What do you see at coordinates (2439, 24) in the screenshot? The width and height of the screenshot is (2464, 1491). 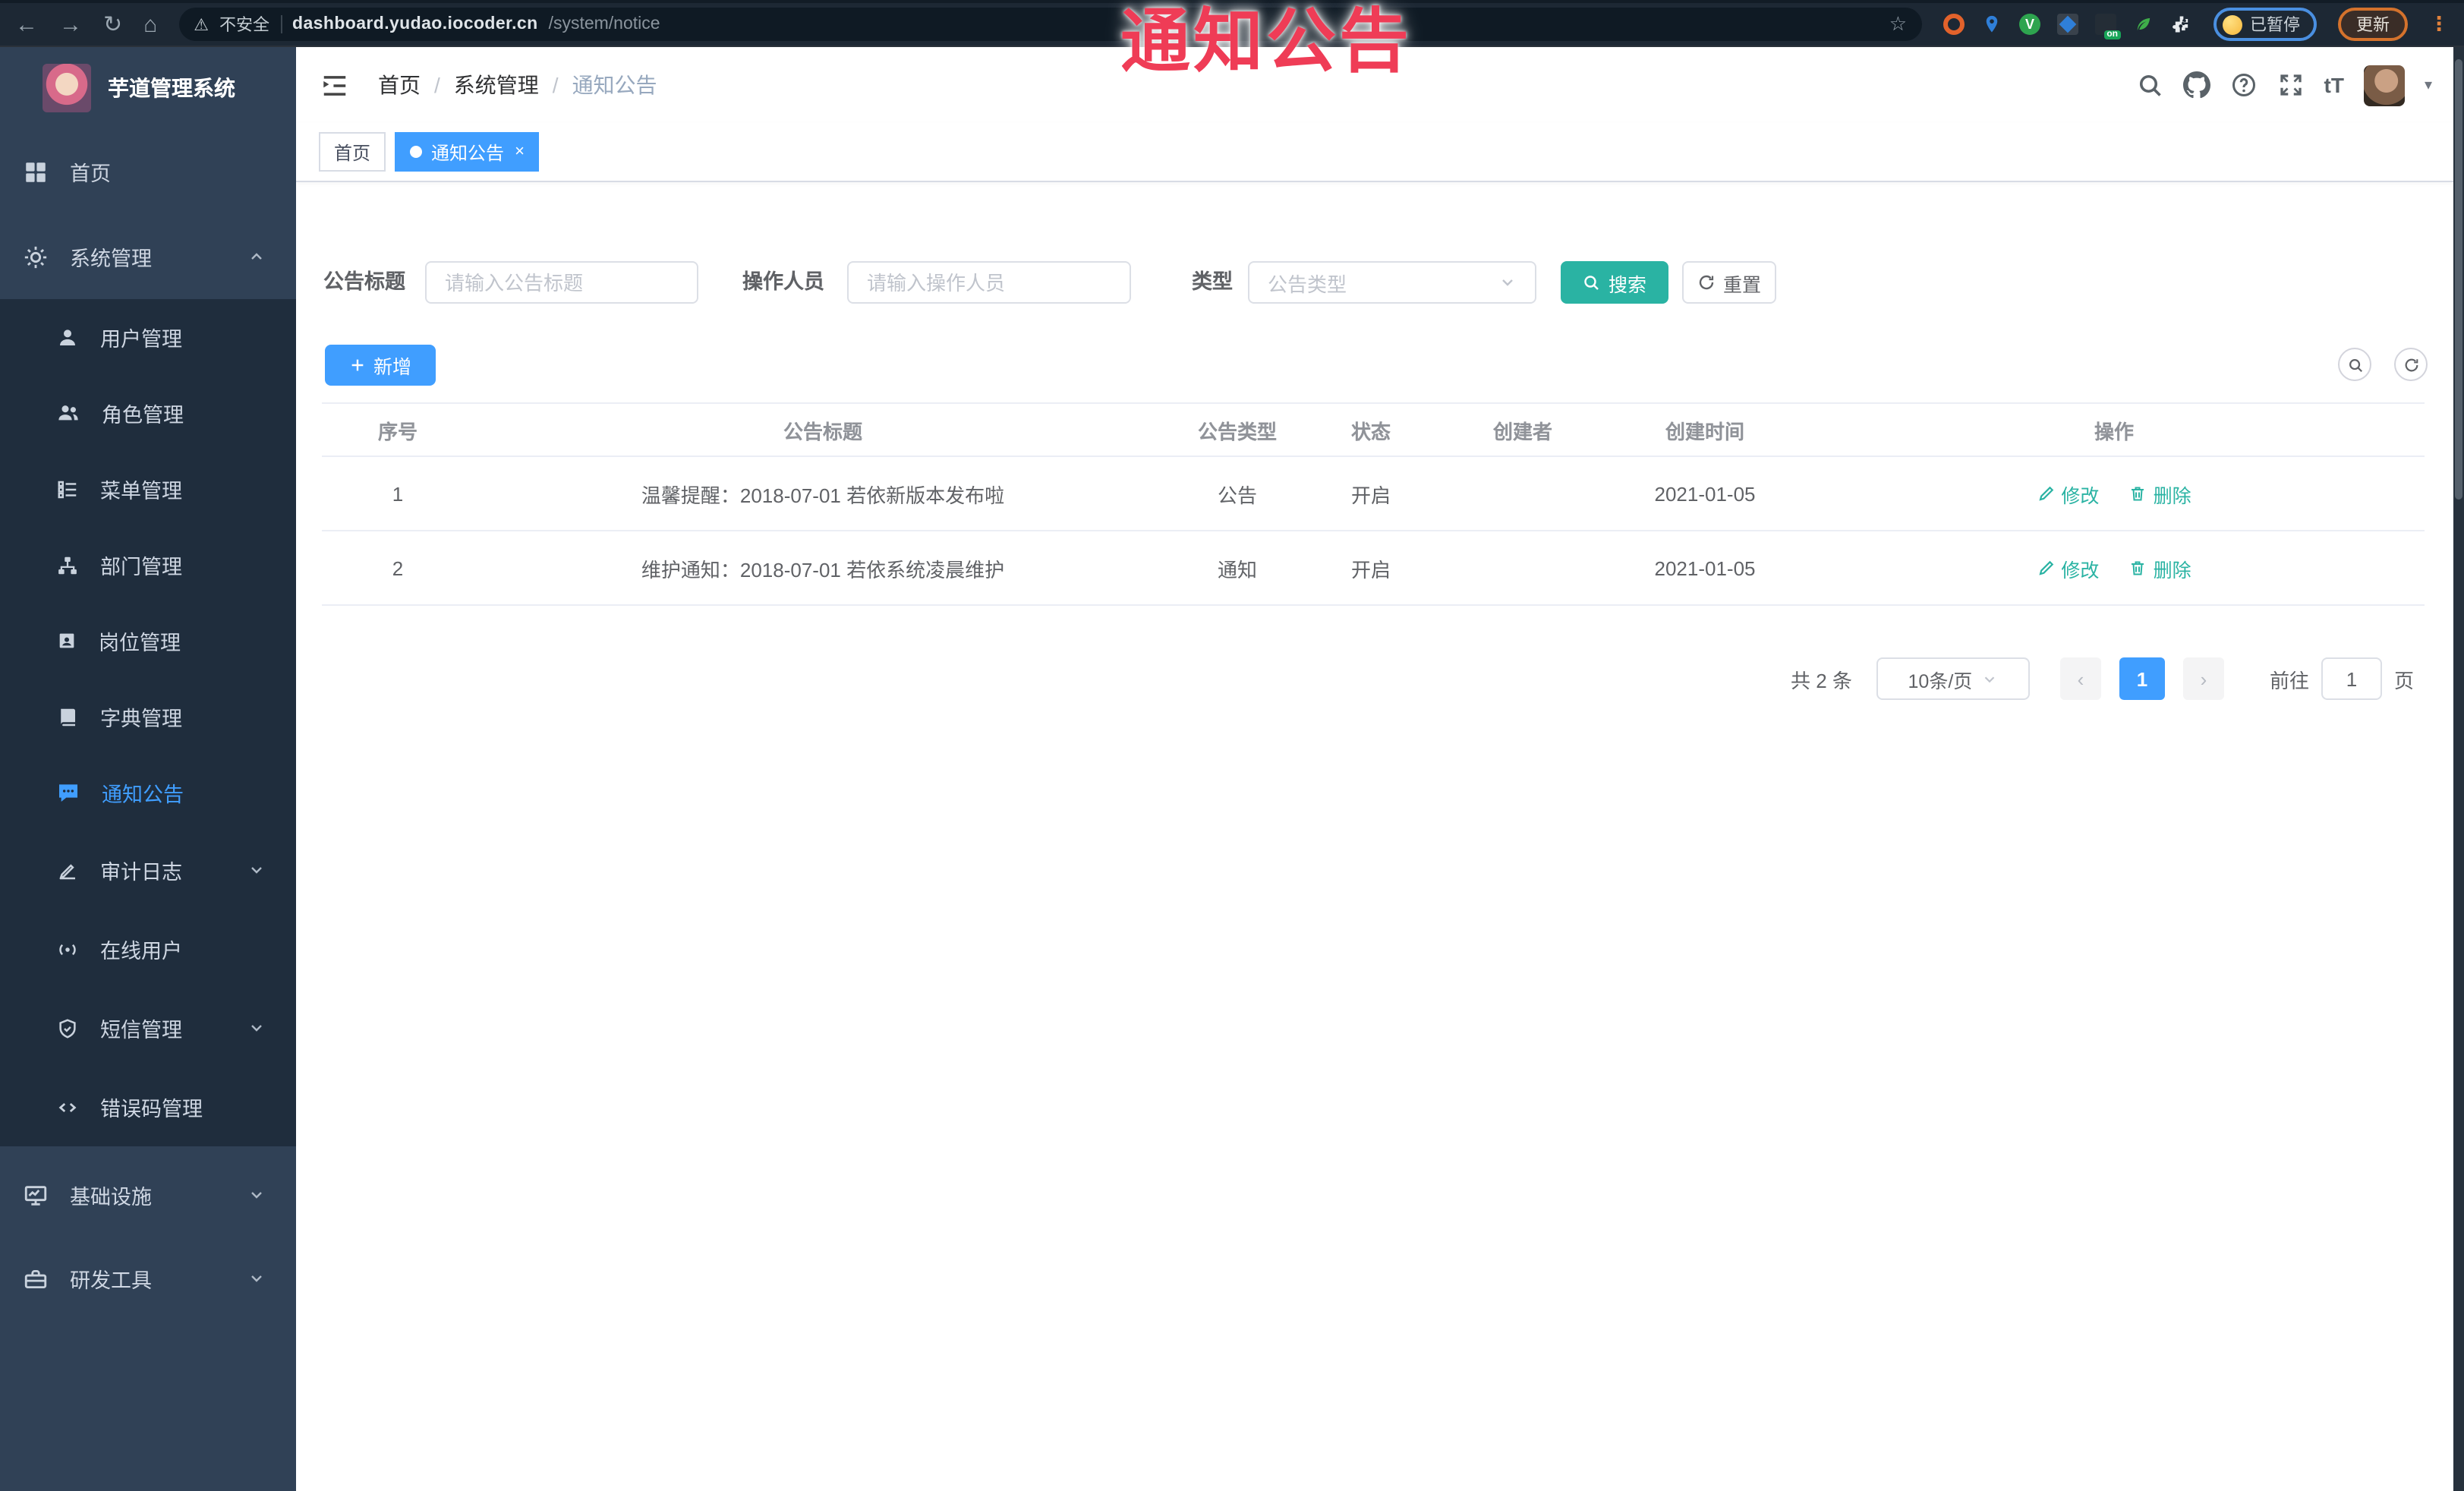 I see `browser-menu-kebab-icon: ⋮` at bounding box center [2439, 24].